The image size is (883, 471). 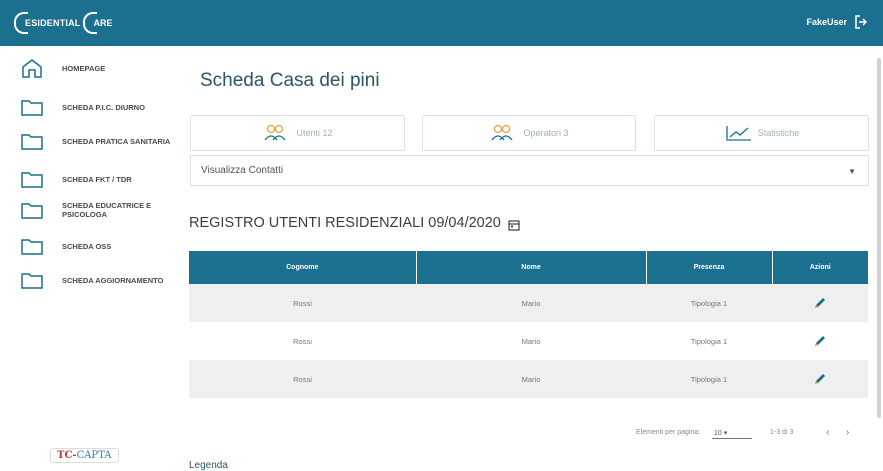 I want to click on sidebar-item-educatrice-psicologa: SCHEDA EDUCATRICE E PSICOLOGA, so click(x=97, y=210).